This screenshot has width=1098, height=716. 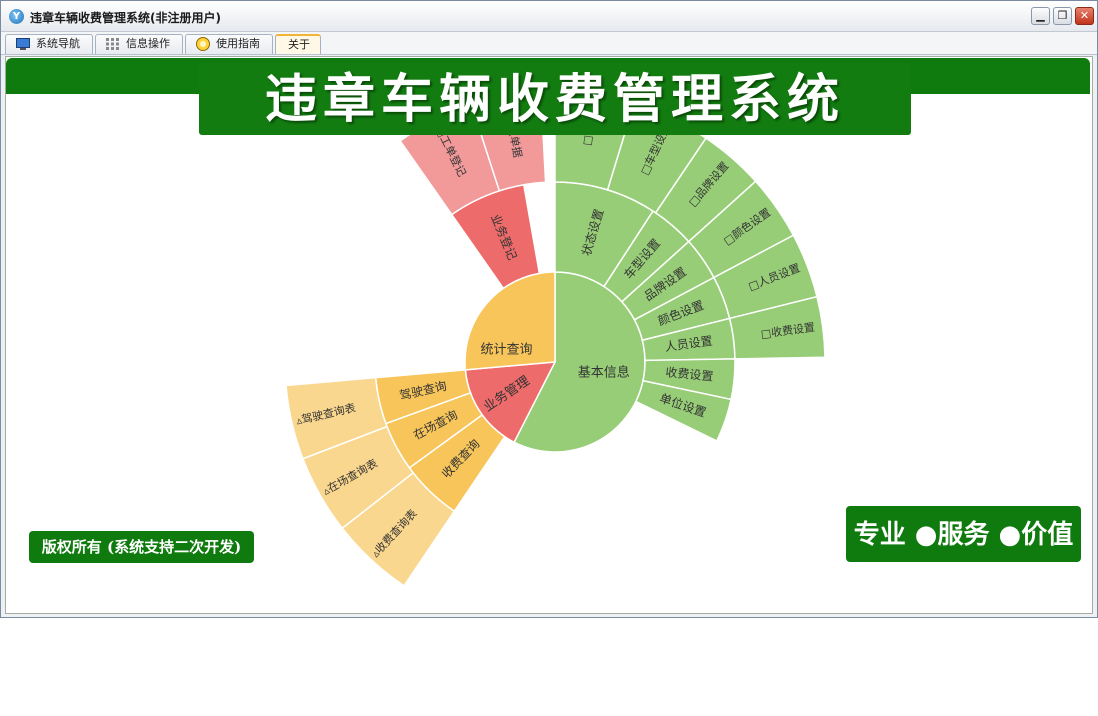 I want to click on slogan-badge: 专业 ●服务 ●价值, so click(x=963, y=534).